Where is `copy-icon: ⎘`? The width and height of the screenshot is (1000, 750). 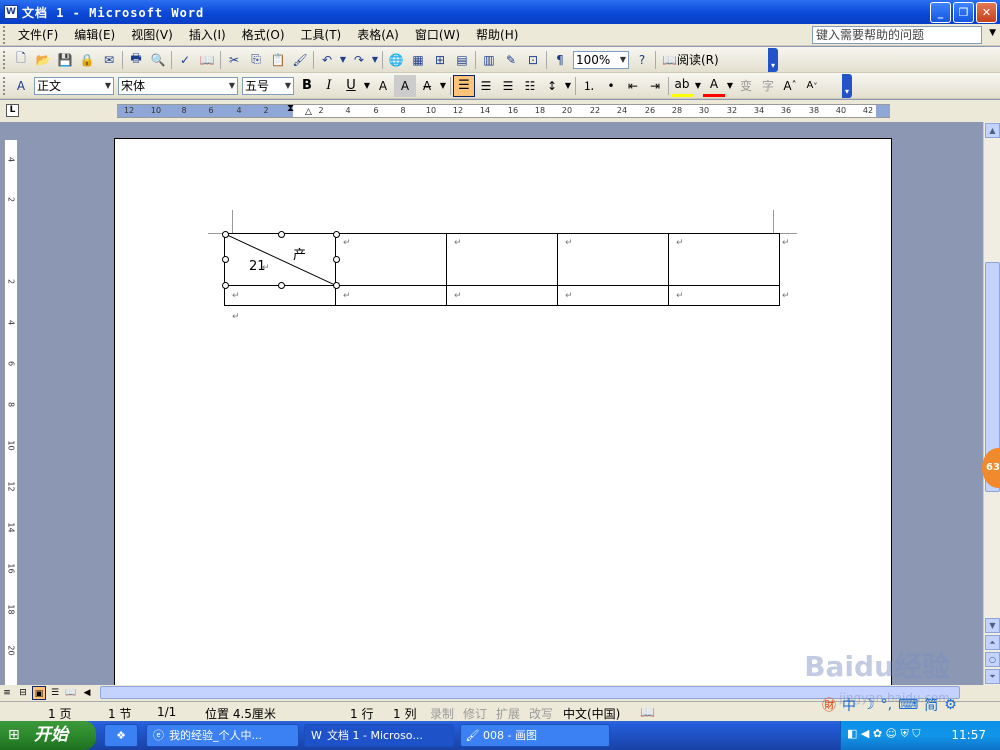
copy-icon: ⎘ is located at coordinates (256, 60).